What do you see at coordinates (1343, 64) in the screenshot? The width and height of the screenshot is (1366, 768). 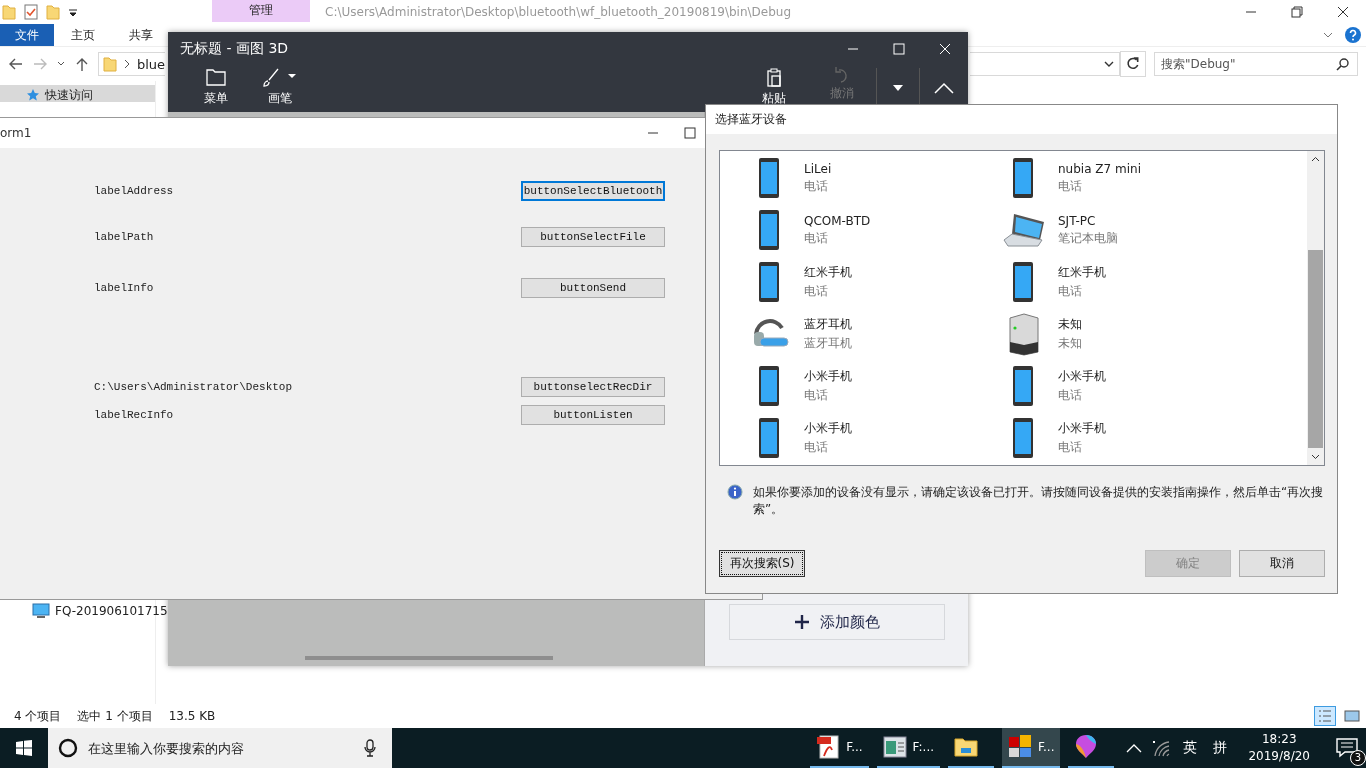 I see `search-icon` at bounding box center [1343, 64].